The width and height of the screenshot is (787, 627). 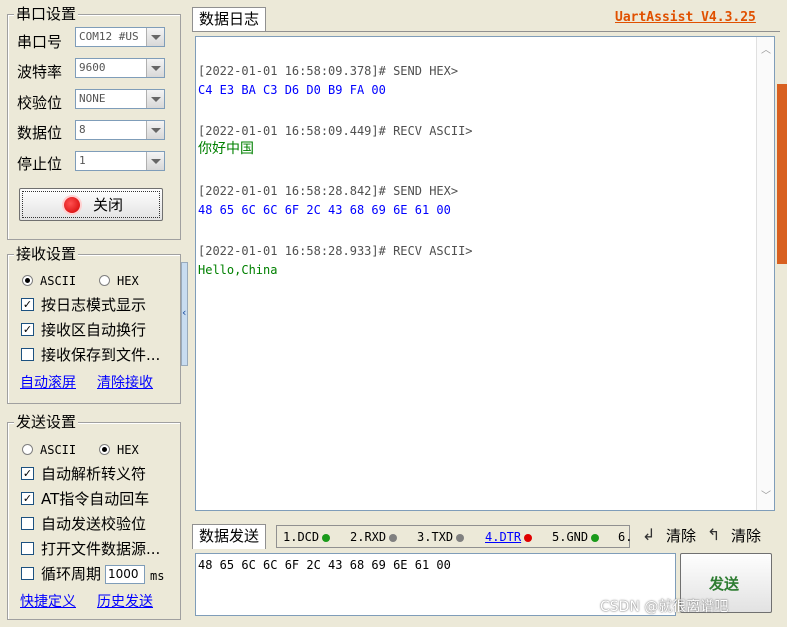 What do you see at coordinates (27, 280) in the screenshot?
I see `recv-ascii-radio` at bounding box center [27, 280].